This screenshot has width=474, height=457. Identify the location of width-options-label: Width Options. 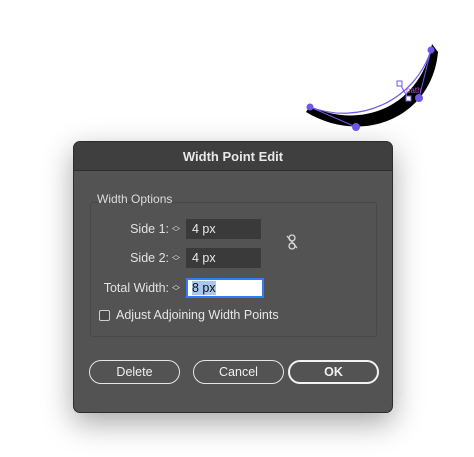
(135, 199).